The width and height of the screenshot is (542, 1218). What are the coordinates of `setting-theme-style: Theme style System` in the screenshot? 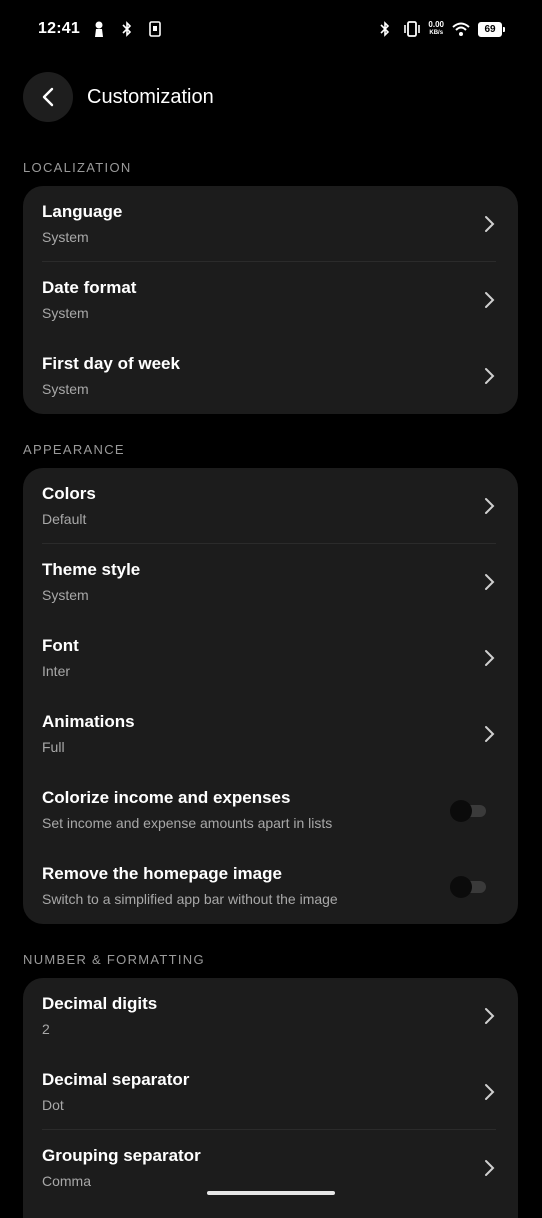 It's located at (270, 582).